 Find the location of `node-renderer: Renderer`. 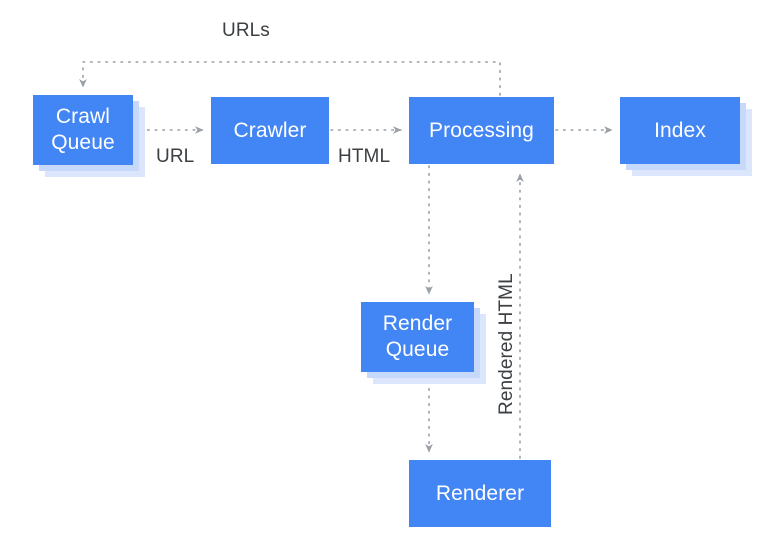

node-renderer: Renderer is located at coordinates (480, 493).